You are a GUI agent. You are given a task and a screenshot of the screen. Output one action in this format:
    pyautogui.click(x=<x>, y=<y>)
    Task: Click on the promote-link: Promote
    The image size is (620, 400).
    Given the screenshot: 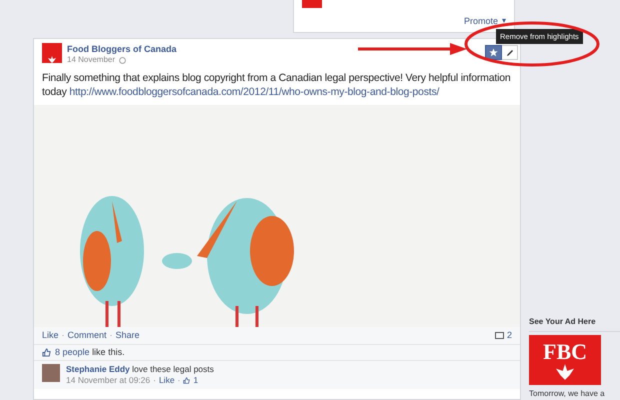 What is the action you would take?
    pyautogui.click(x=481, y=21)
    